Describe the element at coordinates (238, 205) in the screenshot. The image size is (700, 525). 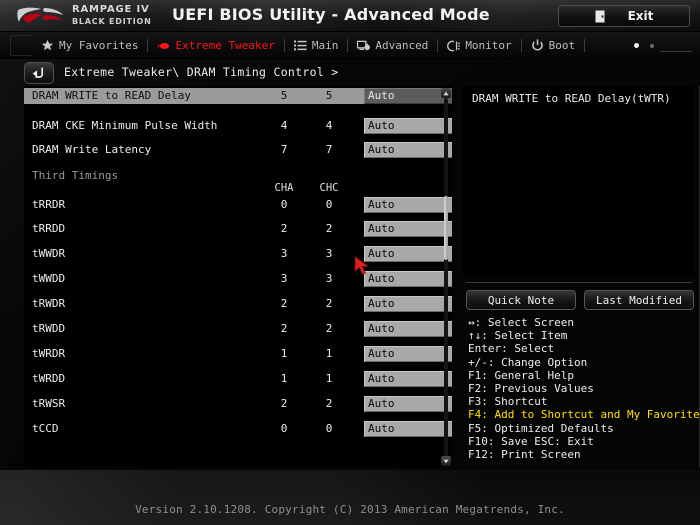
I see `setting-row: tRRDR 0 0 Auto` at that location.